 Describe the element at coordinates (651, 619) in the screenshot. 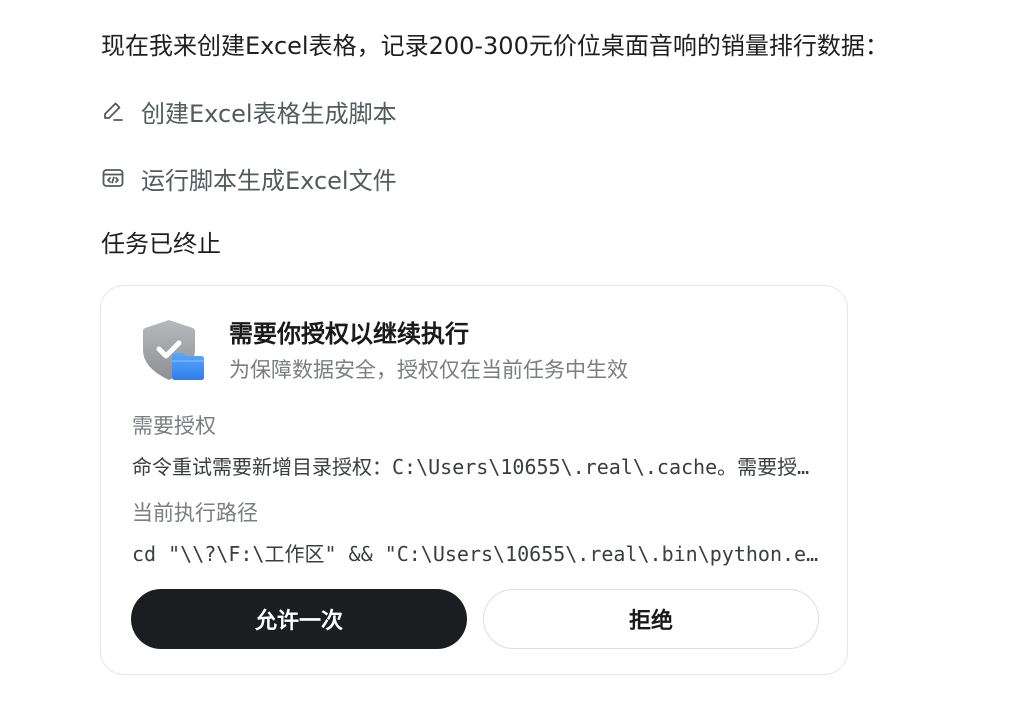

I see `deny-button: 拒绝` at that location.